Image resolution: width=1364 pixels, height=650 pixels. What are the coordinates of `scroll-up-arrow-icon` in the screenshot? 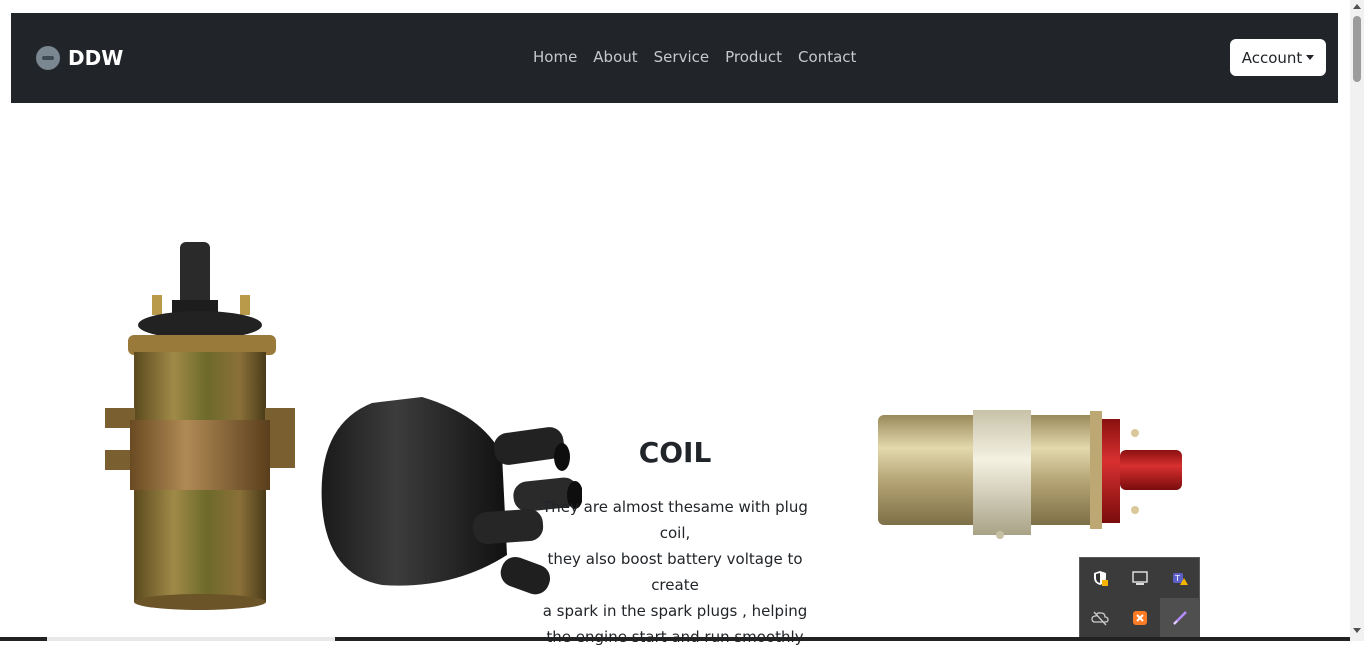 It's located at (1357, 6).